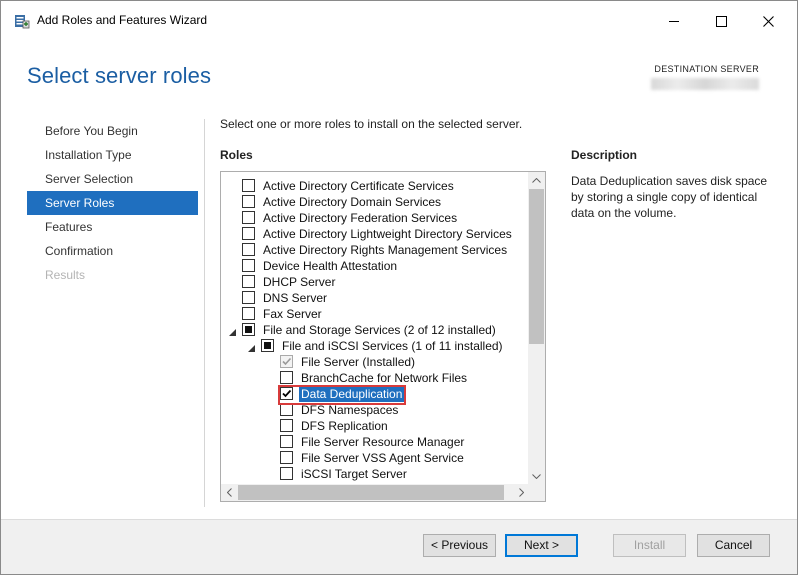 This screenshot has width=798, height=575. I want to click on role-label: DFS Replication, so click(344, 426).